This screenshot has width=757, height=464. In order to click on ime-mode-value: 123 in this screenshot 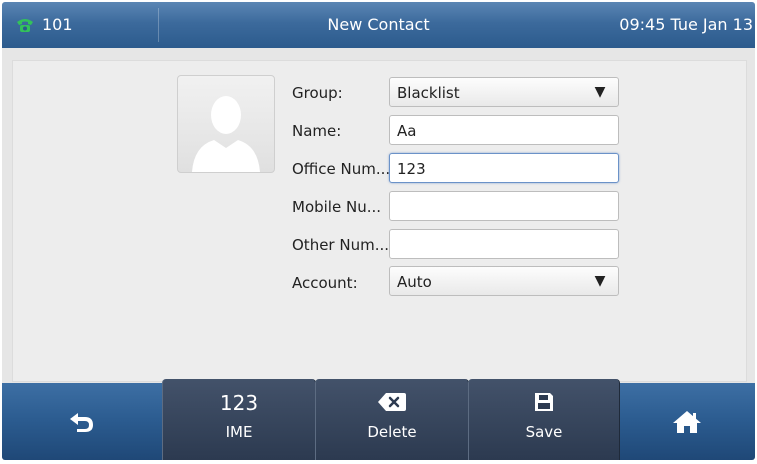, I will do `click(239, 403)`.